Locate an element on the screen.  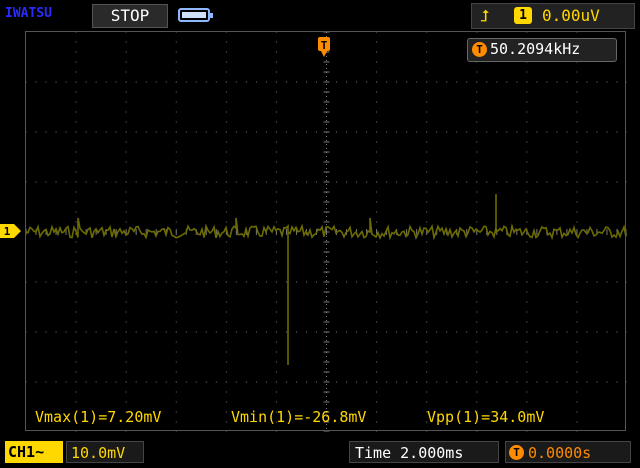
trigger-status: ⮥ 1 0.00uV is located at coordinates (553, 16).